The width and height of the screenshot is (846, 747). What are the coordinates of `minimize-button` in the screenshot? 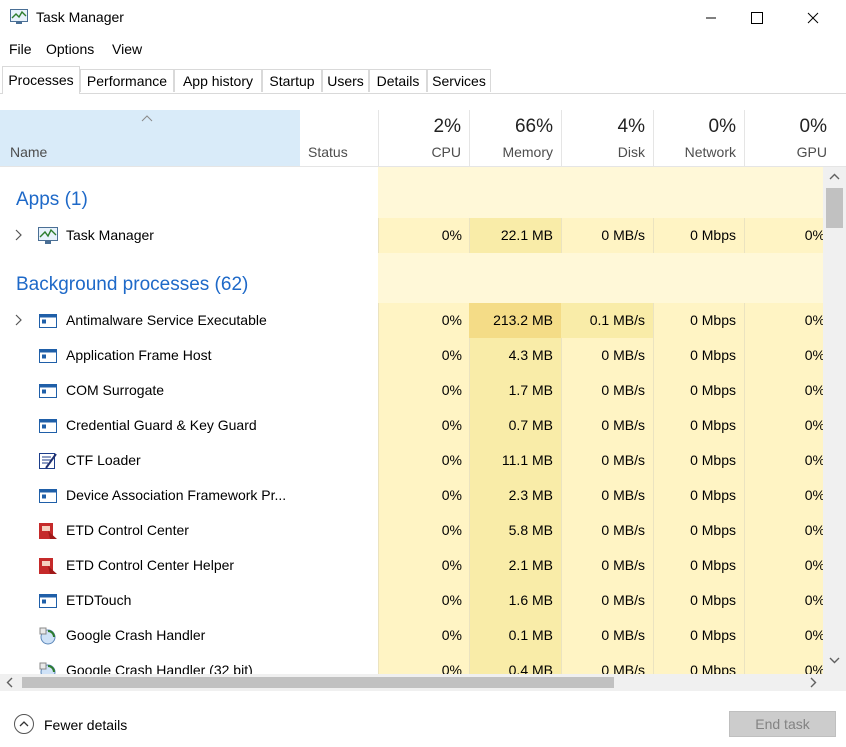 It's located at (711, 18).